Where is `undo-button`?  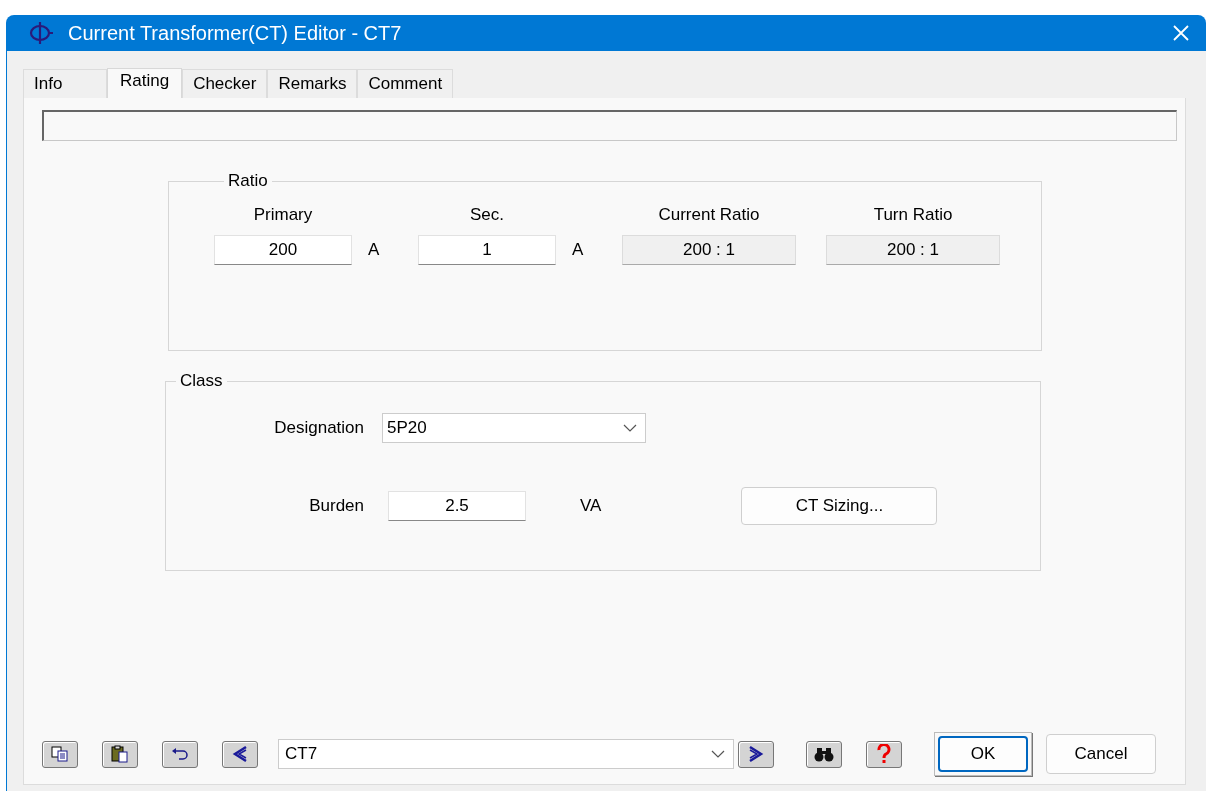
undo-button is located at coordinates (180, 754).